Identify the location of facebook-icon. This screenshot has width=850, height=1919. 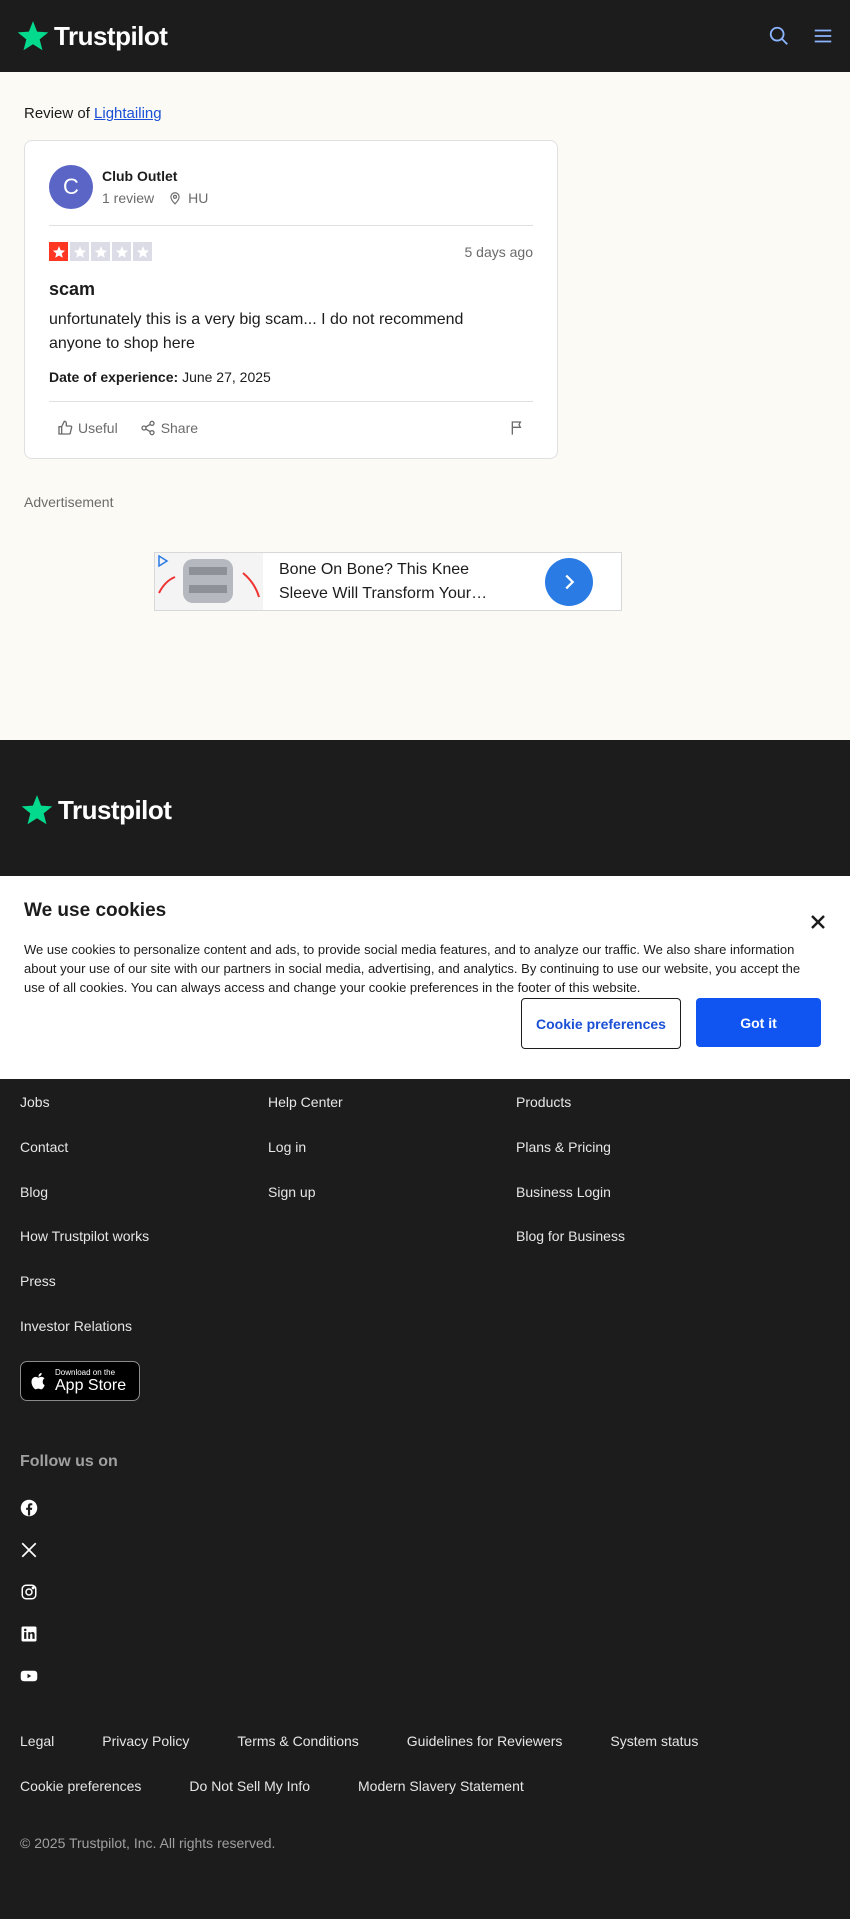
(29, 1508).